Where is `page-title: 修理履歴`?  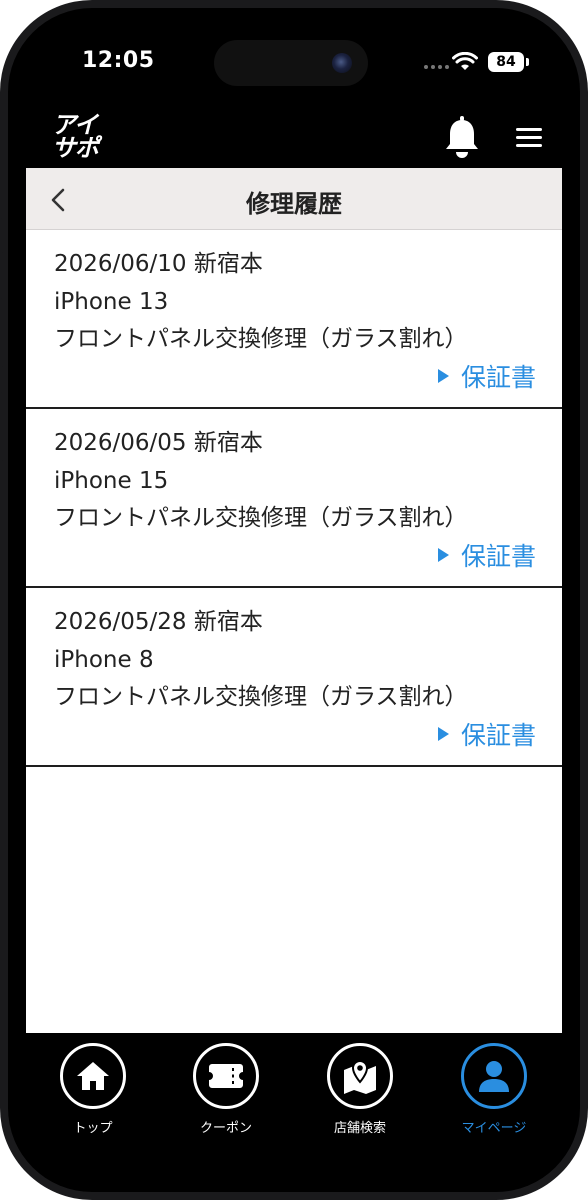
page-title: 修理履歴 is located at coordinates (294, 204).